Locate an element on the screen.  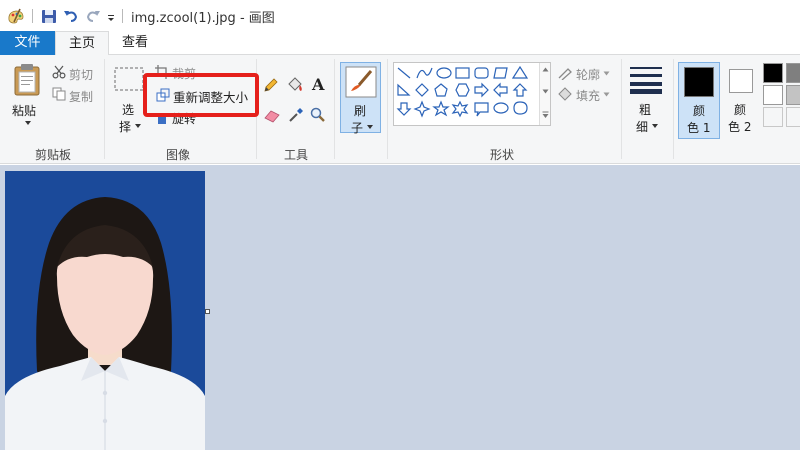
shapes-scroll is located at coordinates (544, 94).